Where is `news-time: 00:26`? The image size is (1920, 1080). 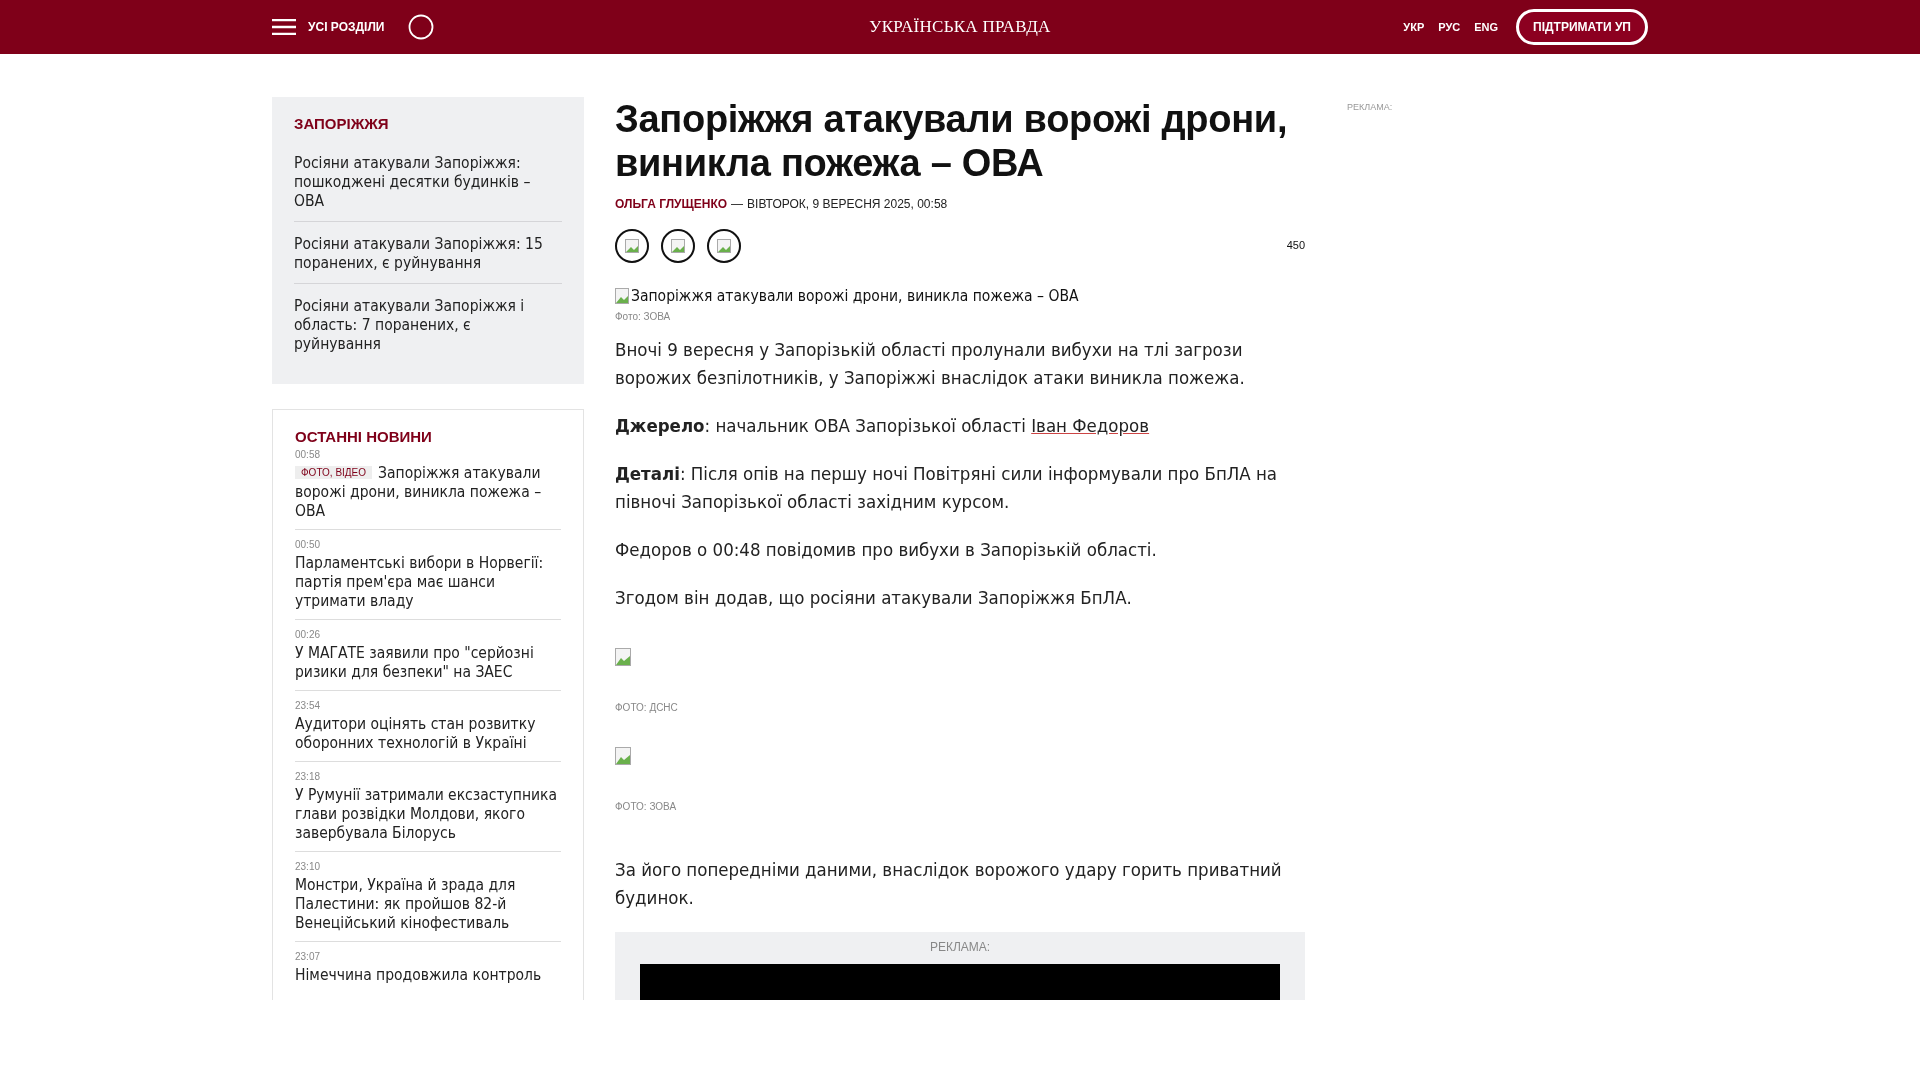 news-time: 00:26 is located at coordinates (308, 634).